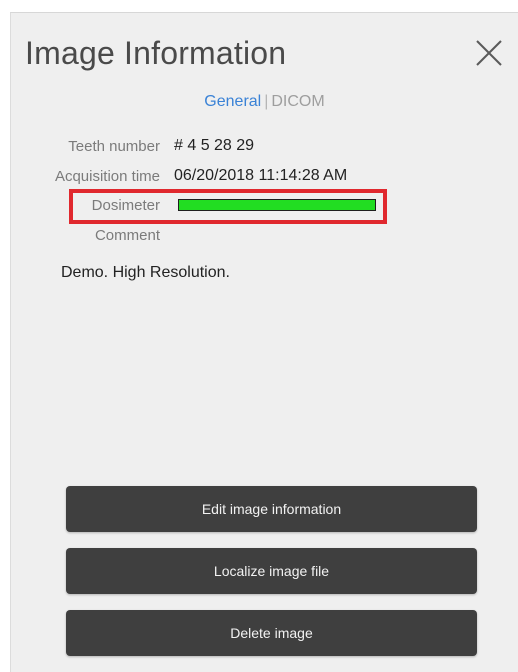 The height and width of the screenshot is (672, 518). I want to click on comment-value: Demo. High Resolution., so click(145, 272).